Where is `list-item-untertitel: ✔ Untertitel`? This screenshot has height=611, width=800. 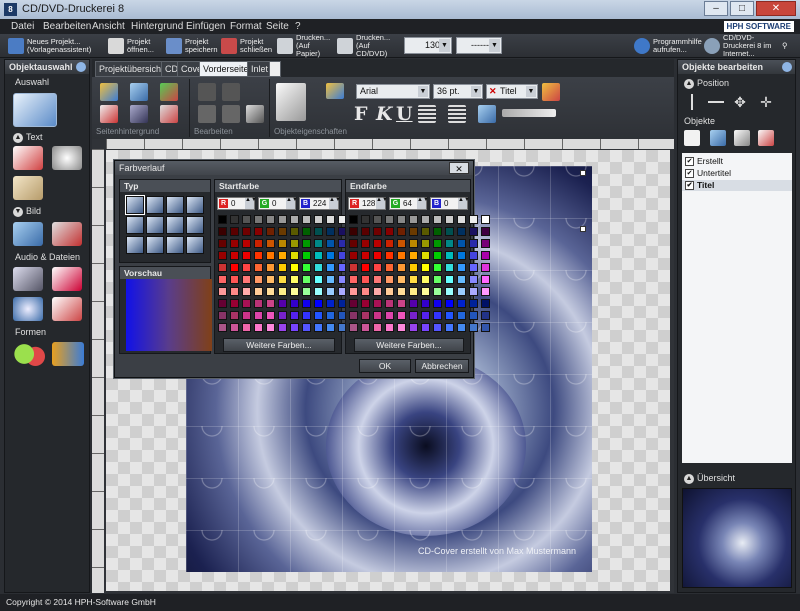 list-item-untertitel: ✔ Untertitel is located at coordinates (708, 173).